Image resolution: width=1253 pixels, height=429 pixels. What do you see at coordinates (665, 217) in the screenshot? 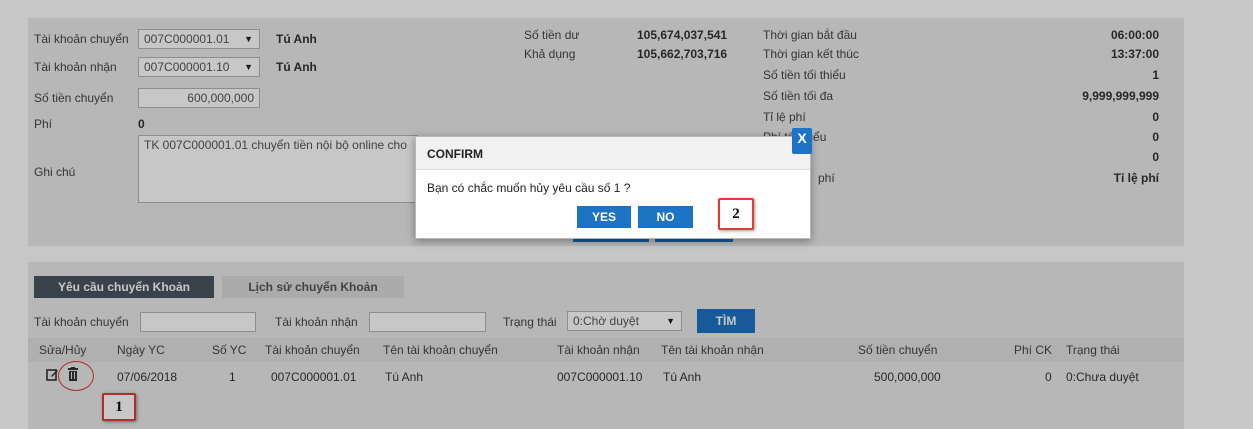
I see `no-button: NO` at bounding box center [665, 217].